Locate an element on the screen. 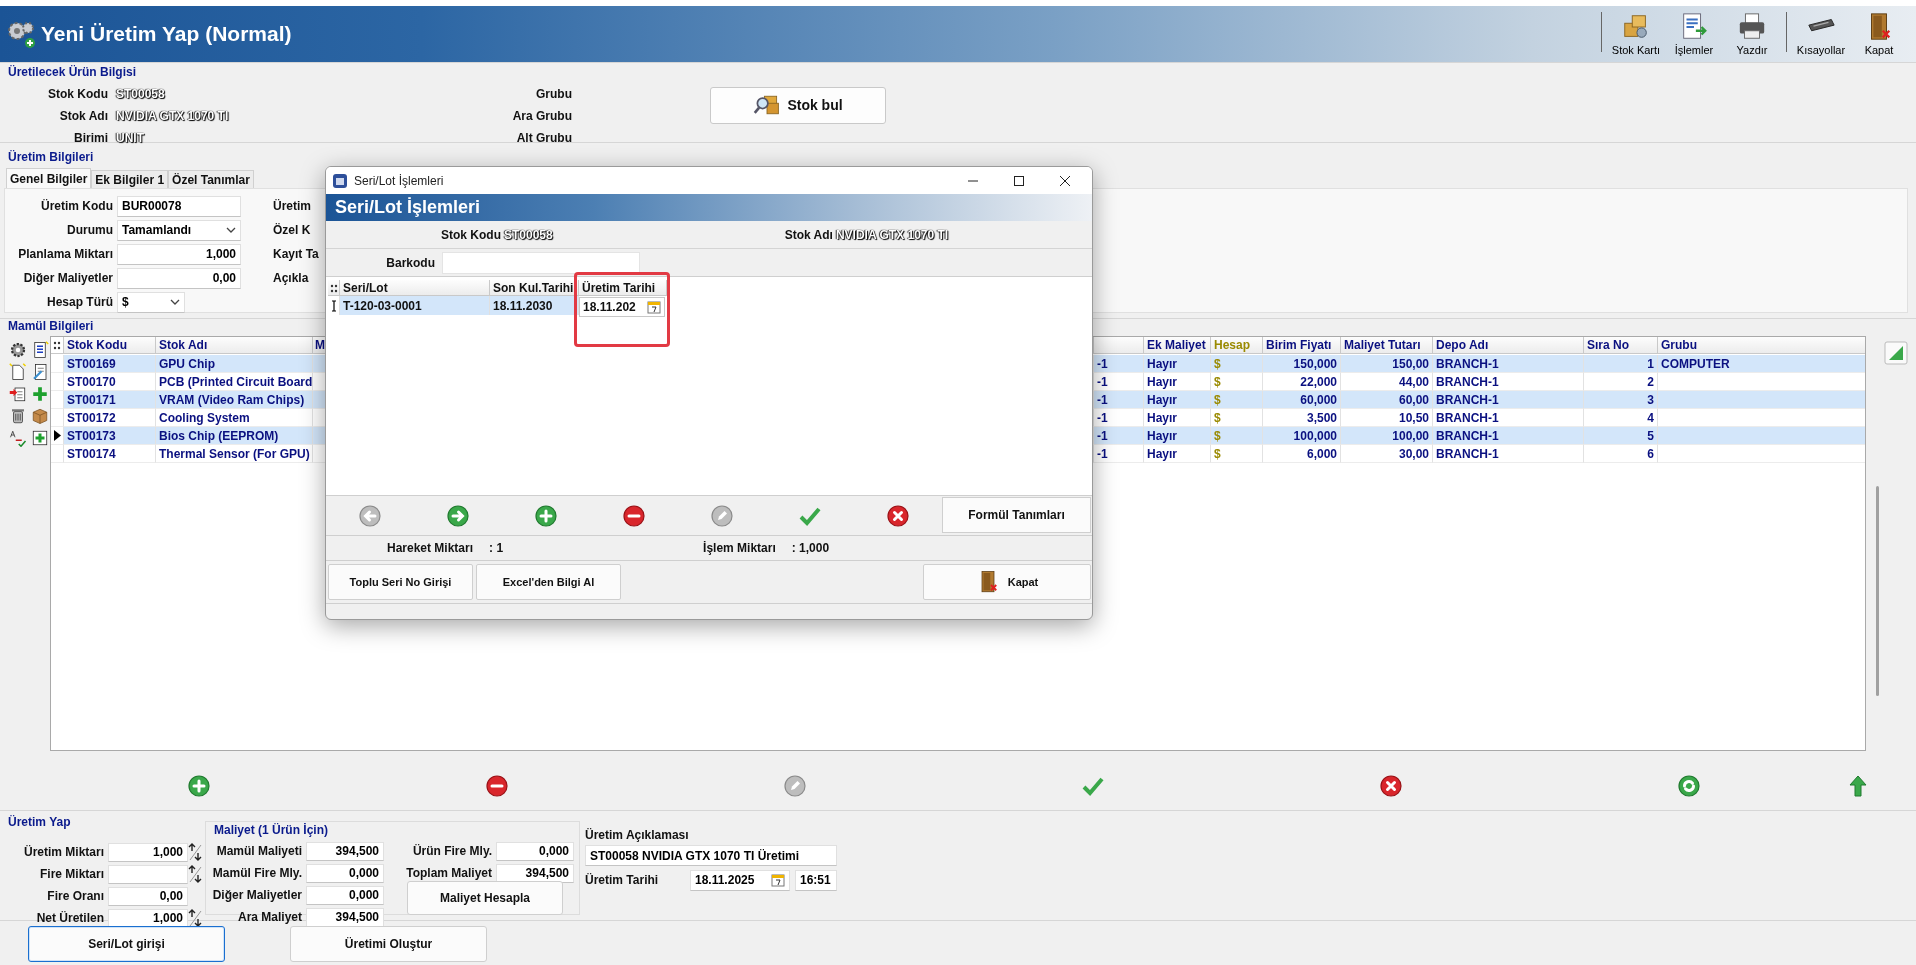 Image resolution: width=1916 pixels, height=965 pixels. table-cell: ST00169 is located at coordinates (110, 364).